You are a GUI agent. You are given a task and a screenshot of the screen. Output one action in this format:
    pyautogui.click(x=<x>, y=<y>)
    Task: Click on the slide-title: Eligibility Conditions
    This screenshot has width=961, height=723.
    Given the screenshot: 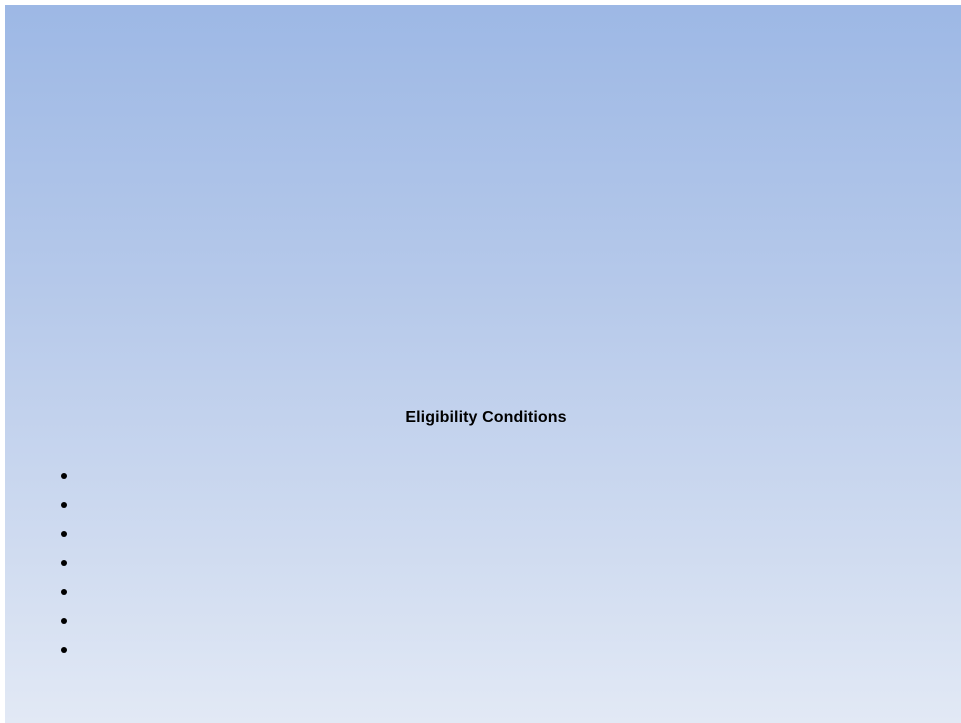 What is the action you would take?
    pyautogui.click(x=486, y=417)
    